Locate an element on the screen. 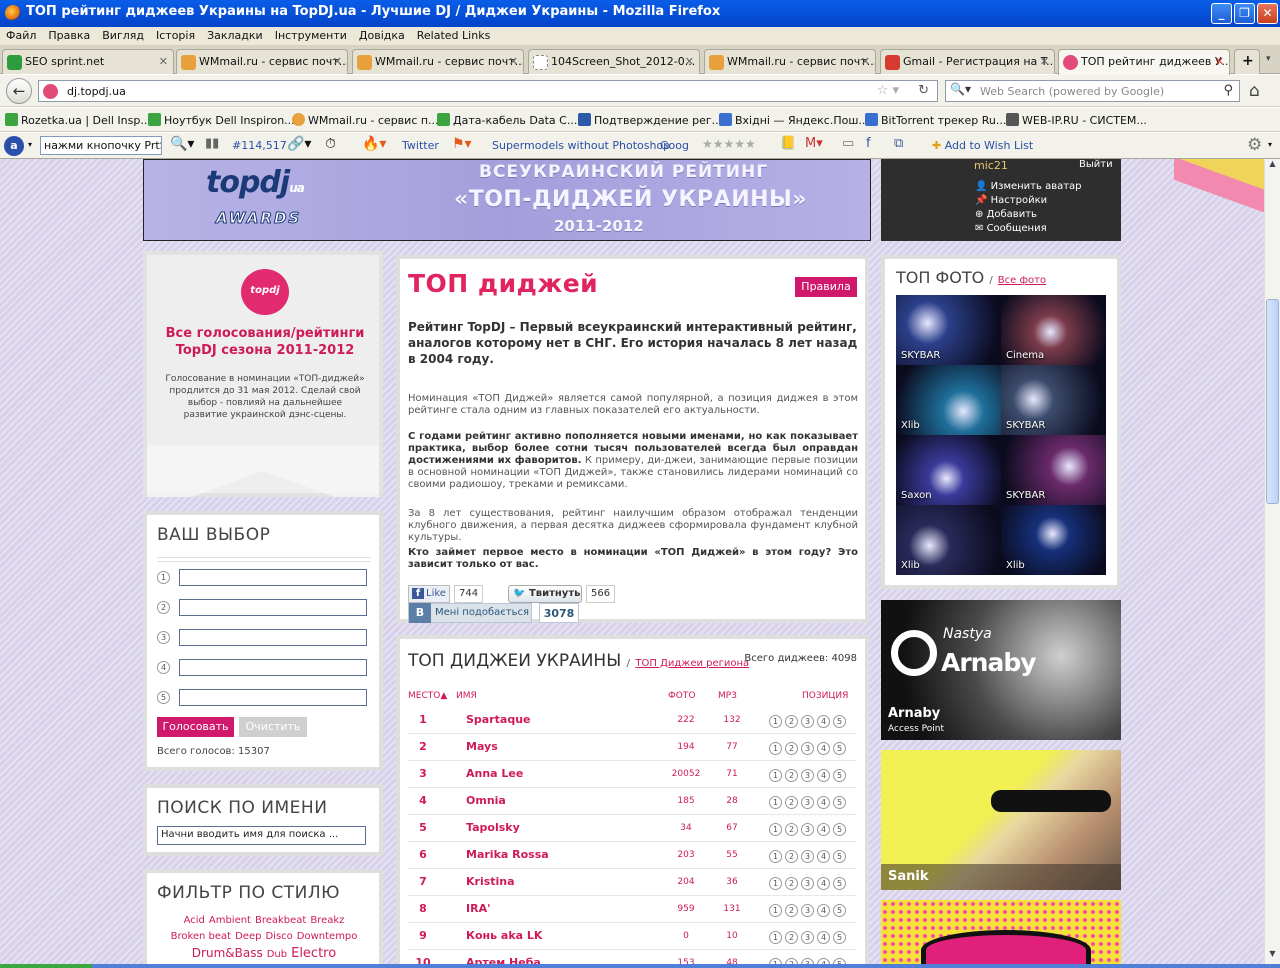 The height and width of the screenshot is (968, 1280). gear-chevron-icon: ▾ is located at coordinates (1270, 144).